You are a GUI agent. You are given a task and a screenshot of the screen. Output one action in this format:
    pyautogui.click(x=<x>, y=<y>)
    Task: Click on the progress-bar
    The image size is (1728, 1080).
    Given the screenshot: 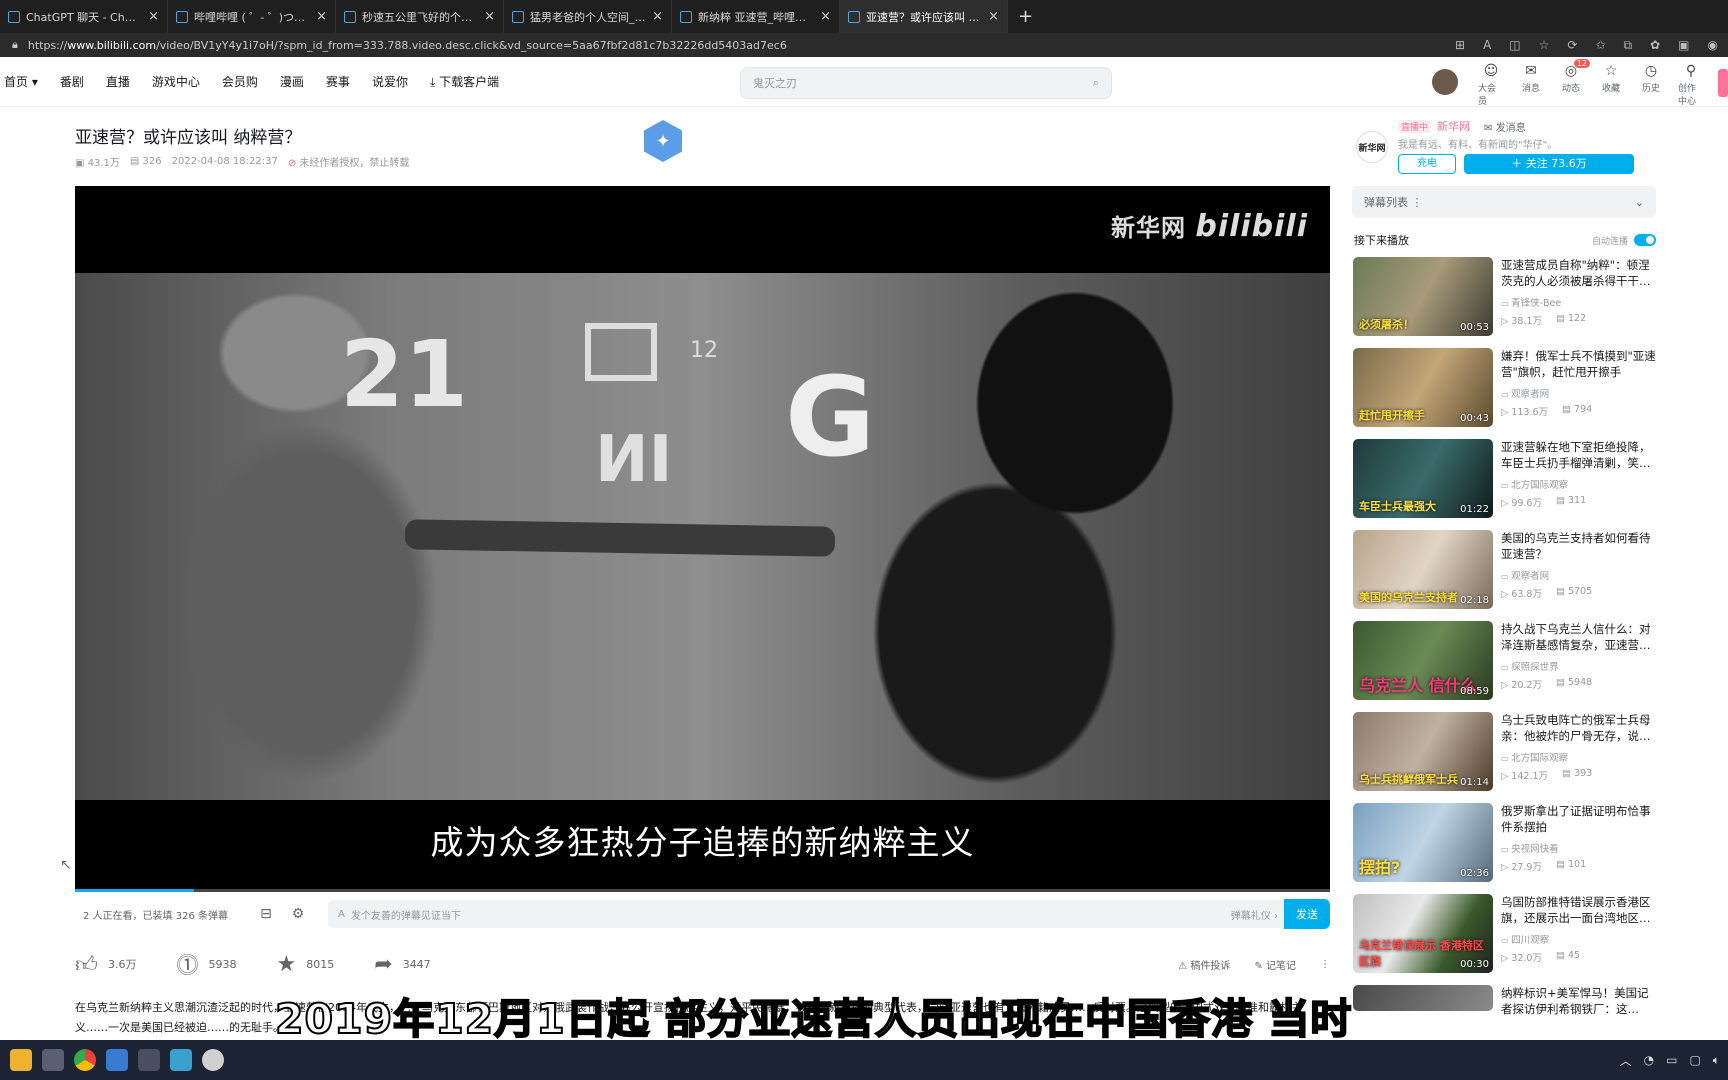 What is the action you would take?
    pyautogui.click(x=702, y=890)
    